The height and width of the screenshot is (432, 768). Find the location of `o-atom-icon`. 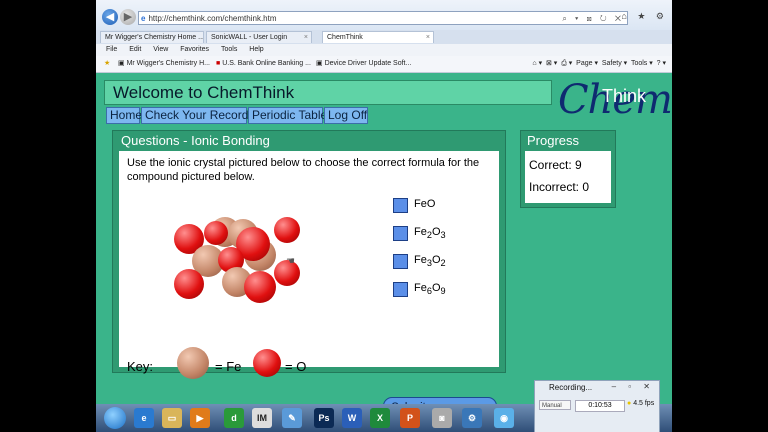

o-atom-icon is located at coordinates (267, 363).